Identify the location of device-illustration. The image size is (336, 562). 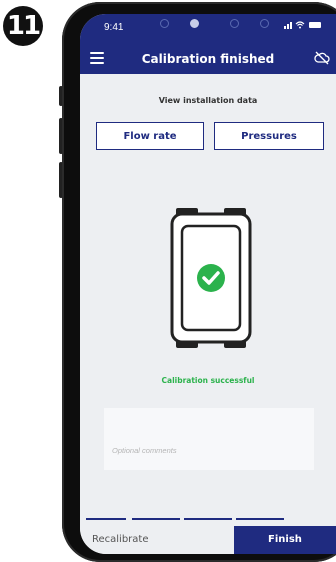
(211, 278).